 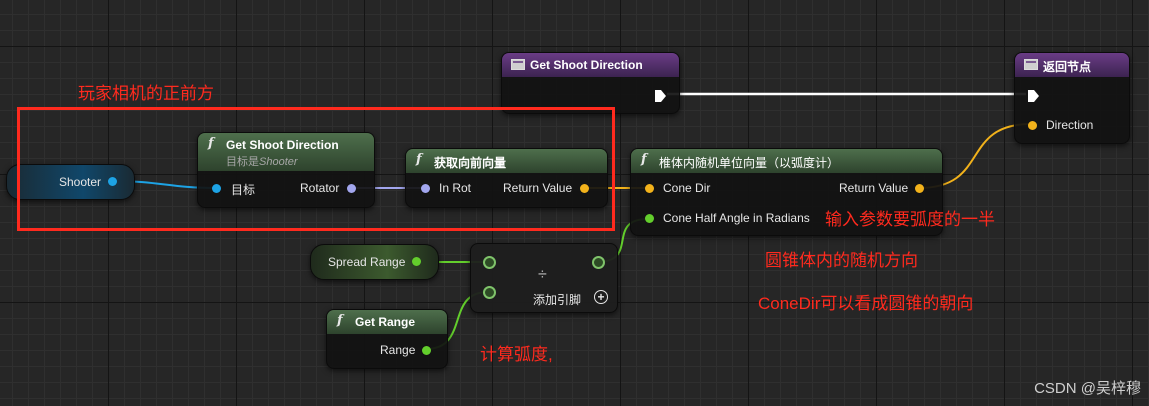 I want to click on get-range-header: f Get Range, so click(x=387, y=322).